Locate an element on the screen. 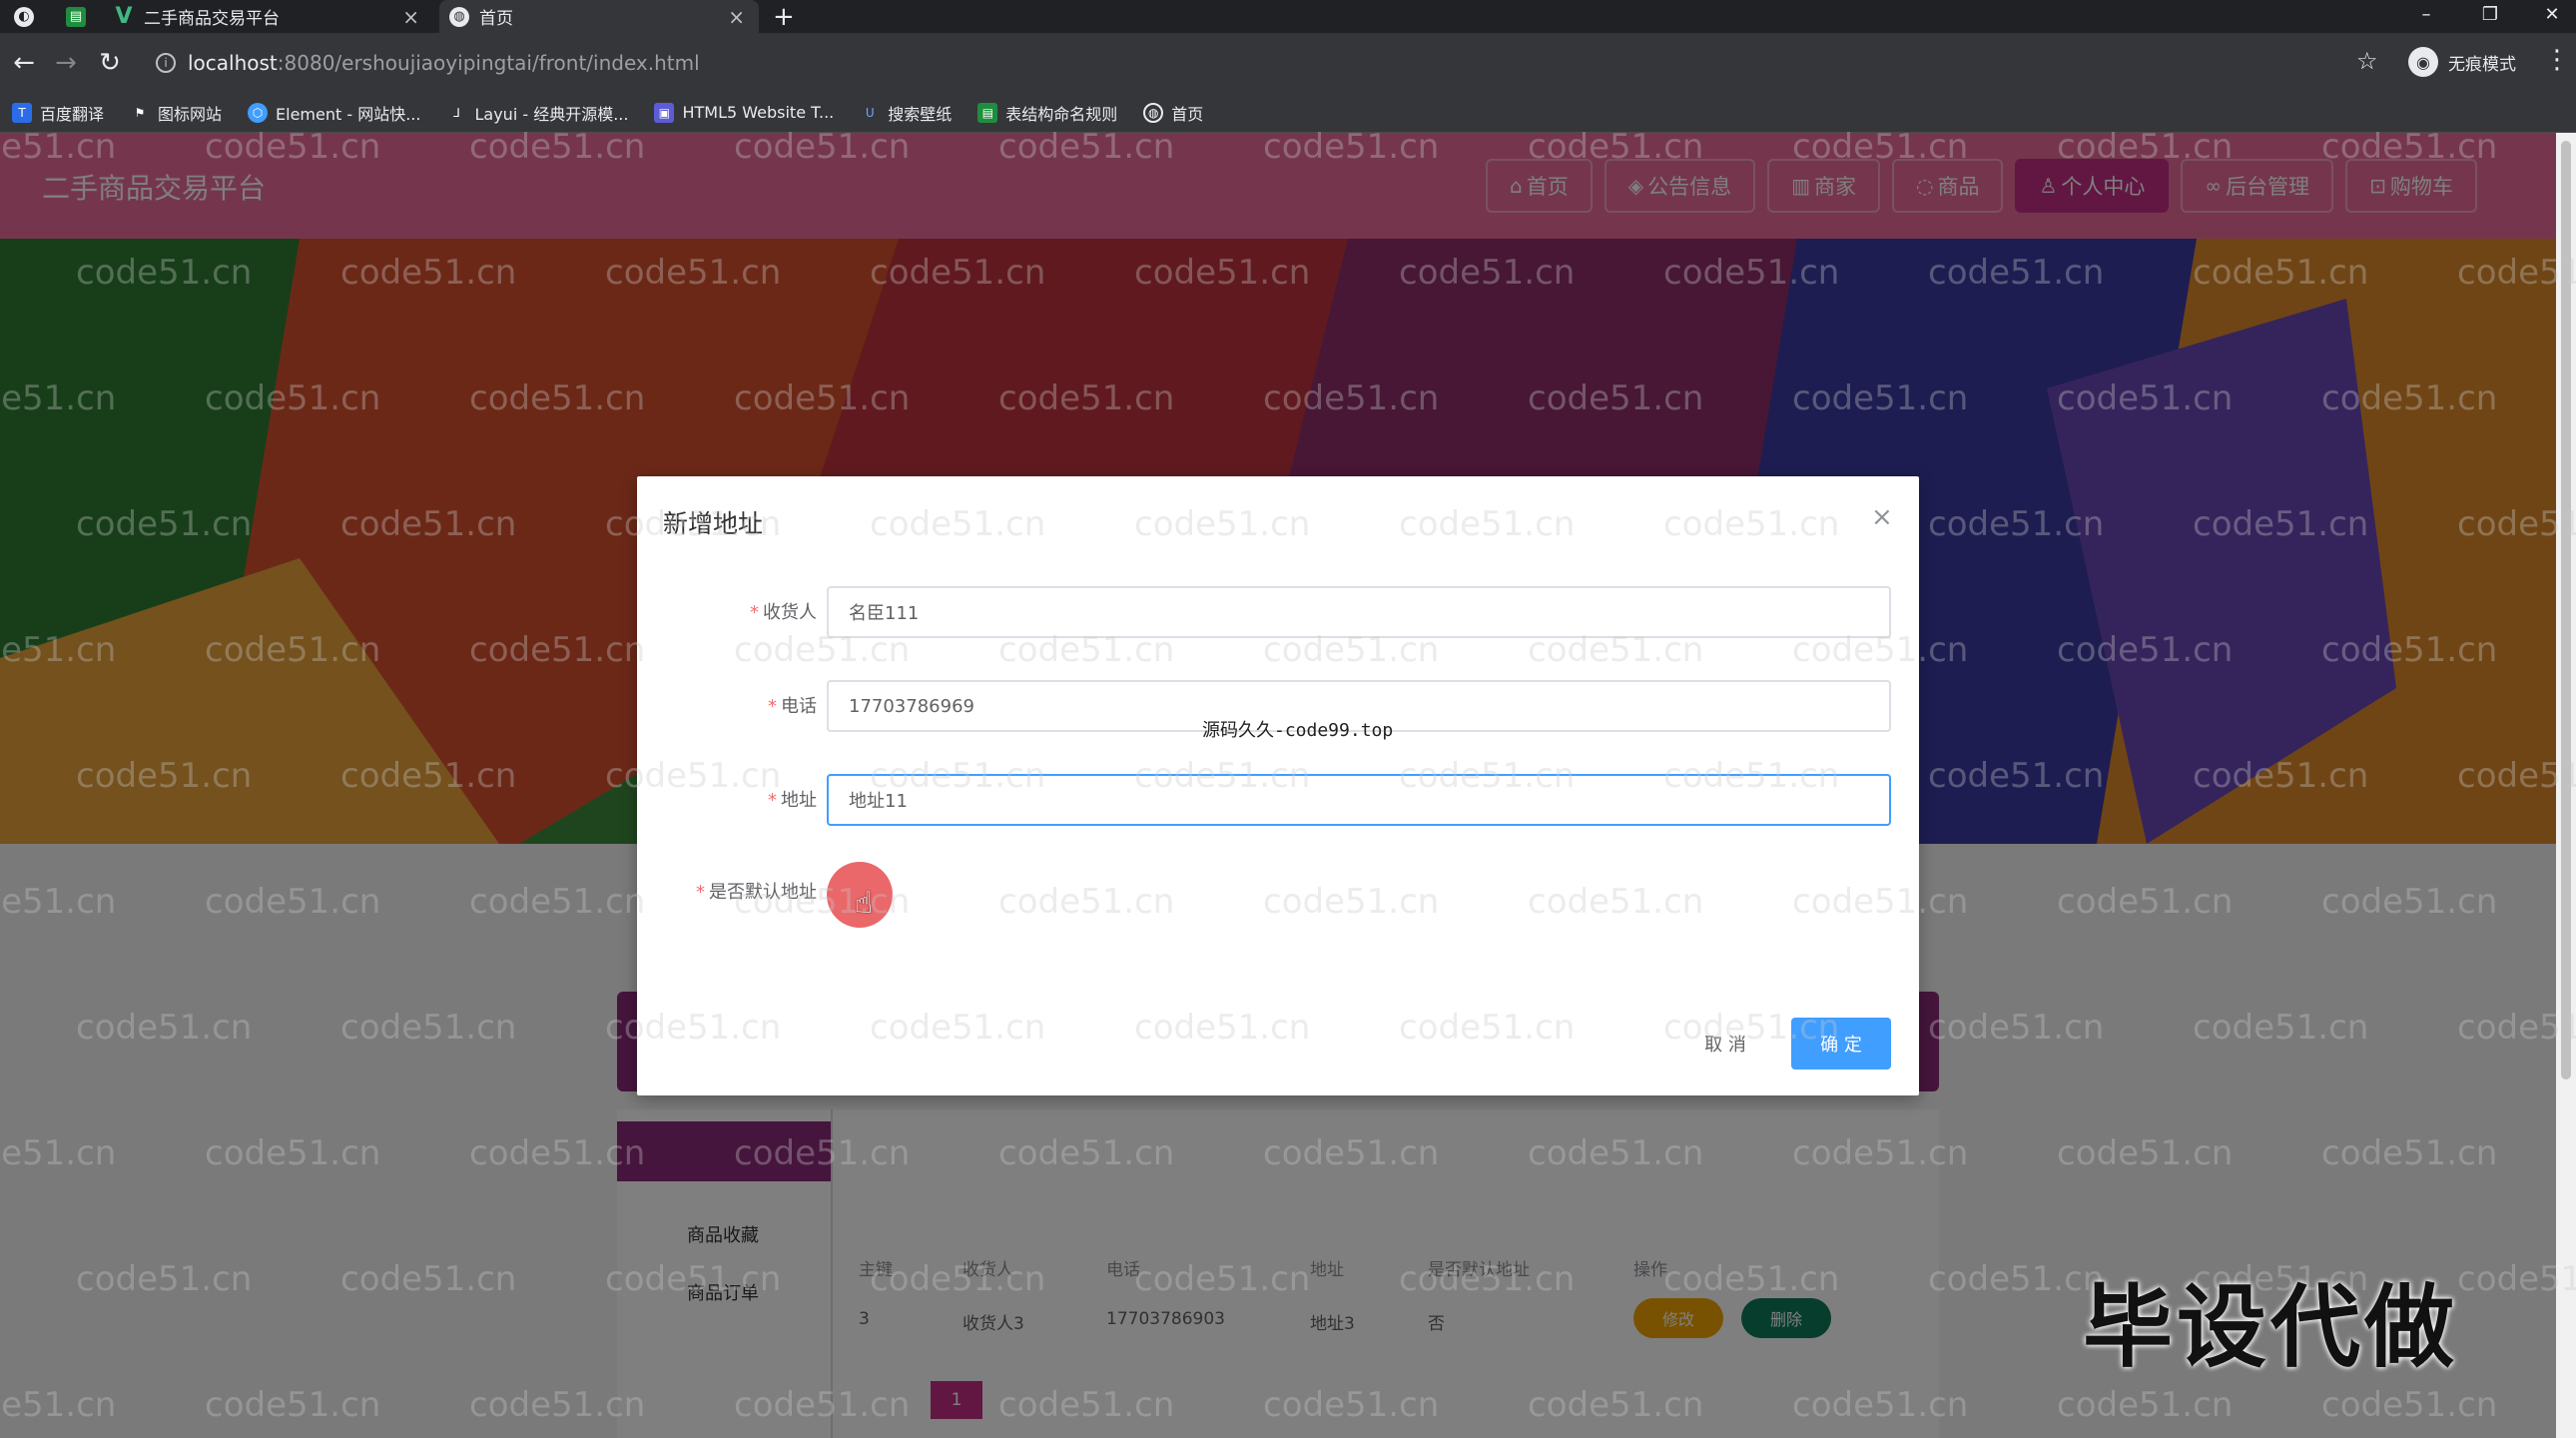 The width and height of the screenshot is (2576, 1438). page-scrollbar is located at coordinates (2566, 785).